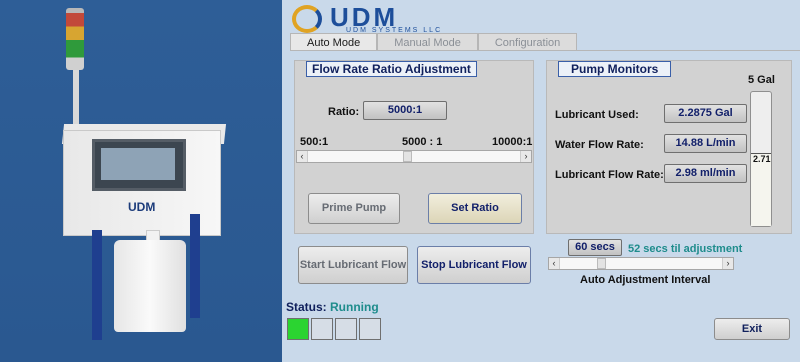  What do you see at coordinates (307, 19) in the screenshot?
I see `udm-logo-icon` at bounding box center [307, 19].